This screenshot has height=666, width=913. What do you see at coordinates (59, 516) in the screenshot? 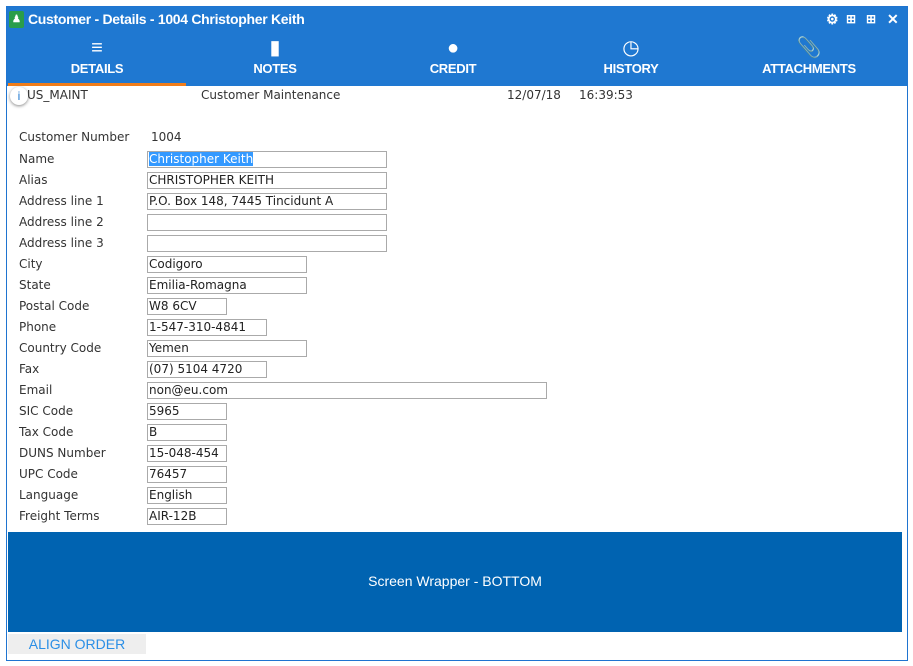
I see `freight-terms-label: Freight Terms` at bounding box center [59, 516].